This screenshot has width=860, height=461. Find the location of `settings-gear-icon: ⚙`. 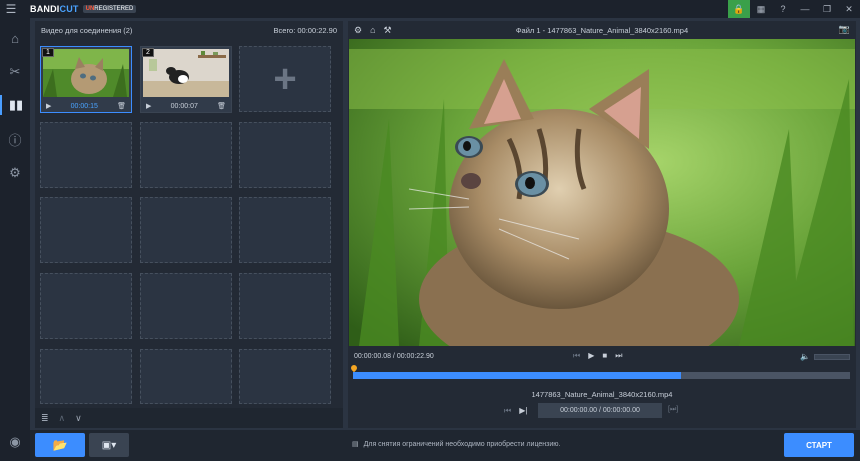

settings-gear-icon: ⚙ is located at coordinates (15, 173).